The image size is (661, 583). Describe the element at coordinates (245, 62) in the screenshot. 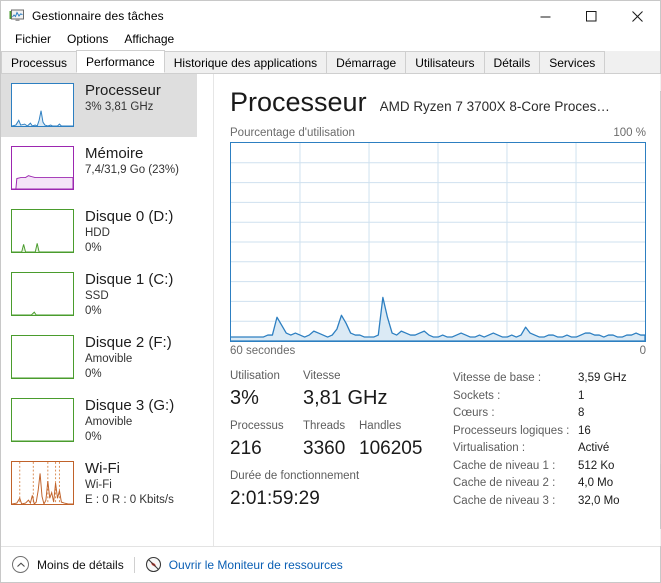

I see `tab-historique-applications: Historique des applications` at that location.